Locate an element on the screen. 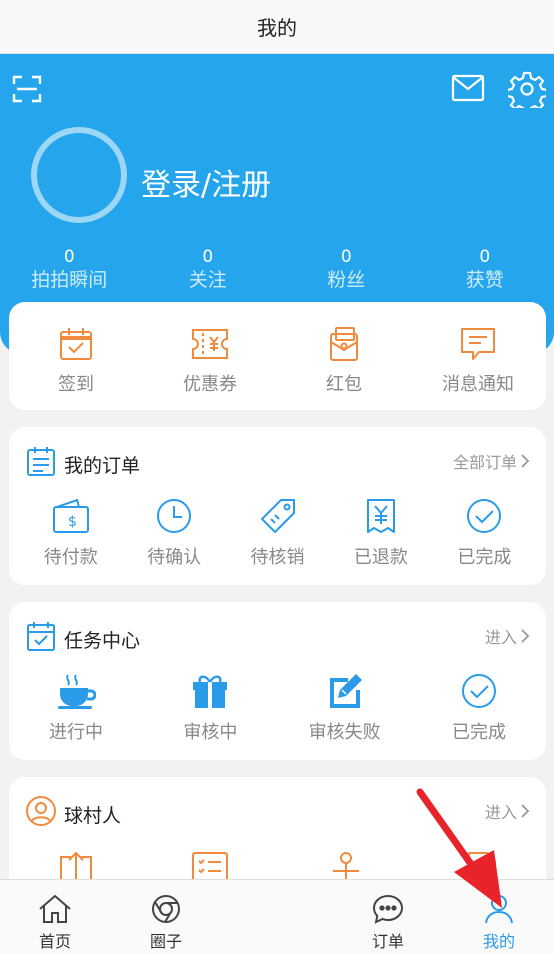 The image size is (554, 954). order-status-pending-confirm: 待确认 is located at coordinates (173, 533).